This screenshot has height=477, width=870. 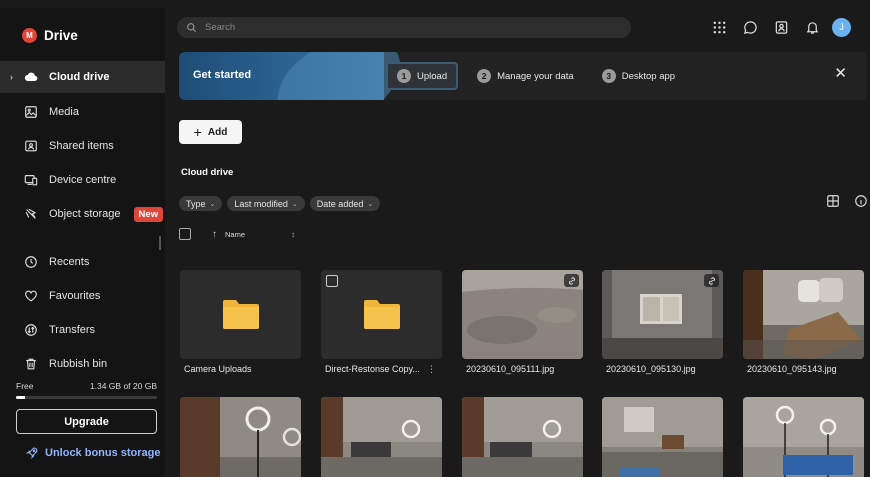 What do you see at coordinates (50, 35) in the screenshot?
I see `brand: M Drive` at bounding box center [50, 35].